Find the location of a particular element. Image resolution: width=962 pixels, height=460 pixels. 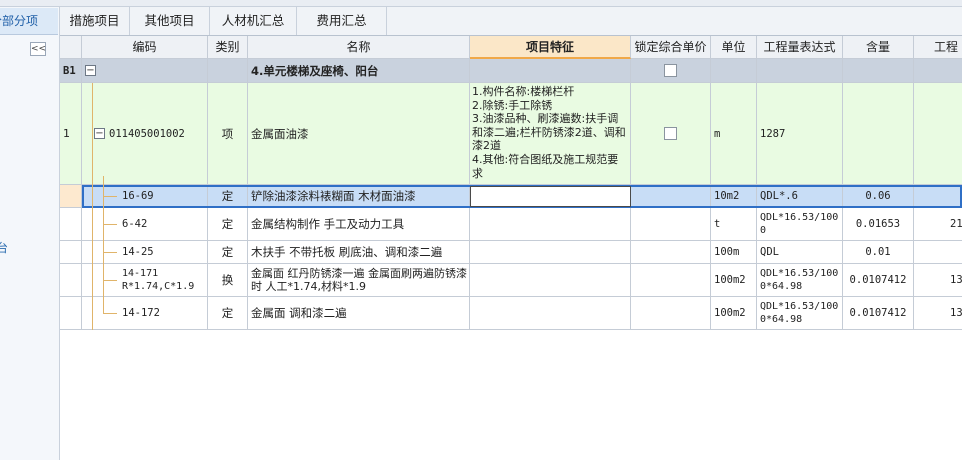

row-d5-lock is located at coordinates (671, 313).